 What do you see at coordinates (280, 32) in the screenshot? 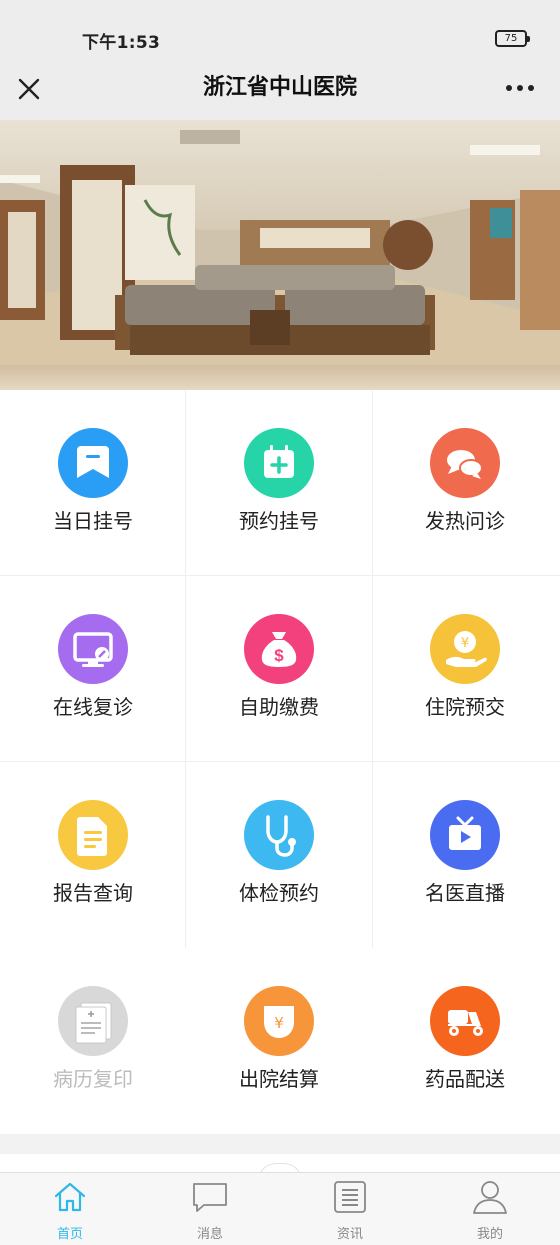
I see `status-bar: 下午1:53 75` at bounding box center [280, 32].